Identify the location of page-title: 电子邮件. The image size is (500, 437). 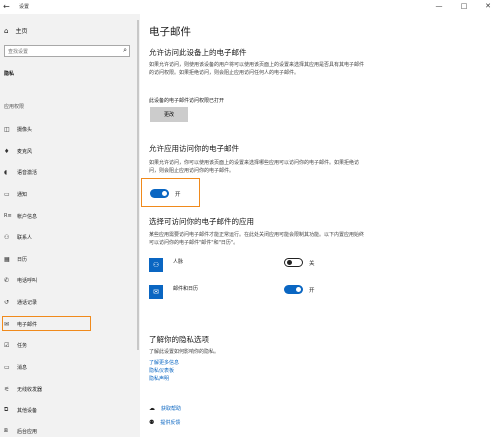
(170, 32).